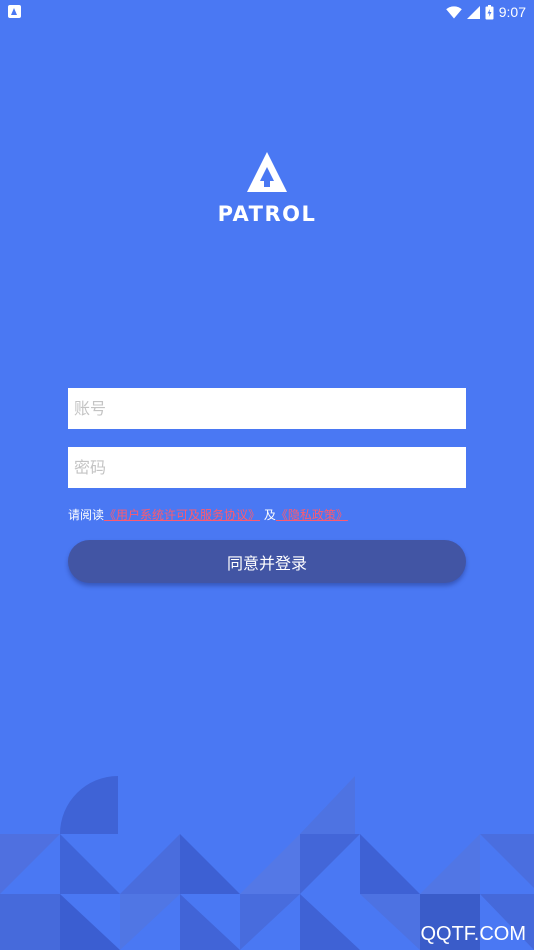 This screenshot has height=950, width=534. What do you see at coordinates (453, 11) in the screenshot?
I see `wifi-icon` at bounding box center [453, 11].